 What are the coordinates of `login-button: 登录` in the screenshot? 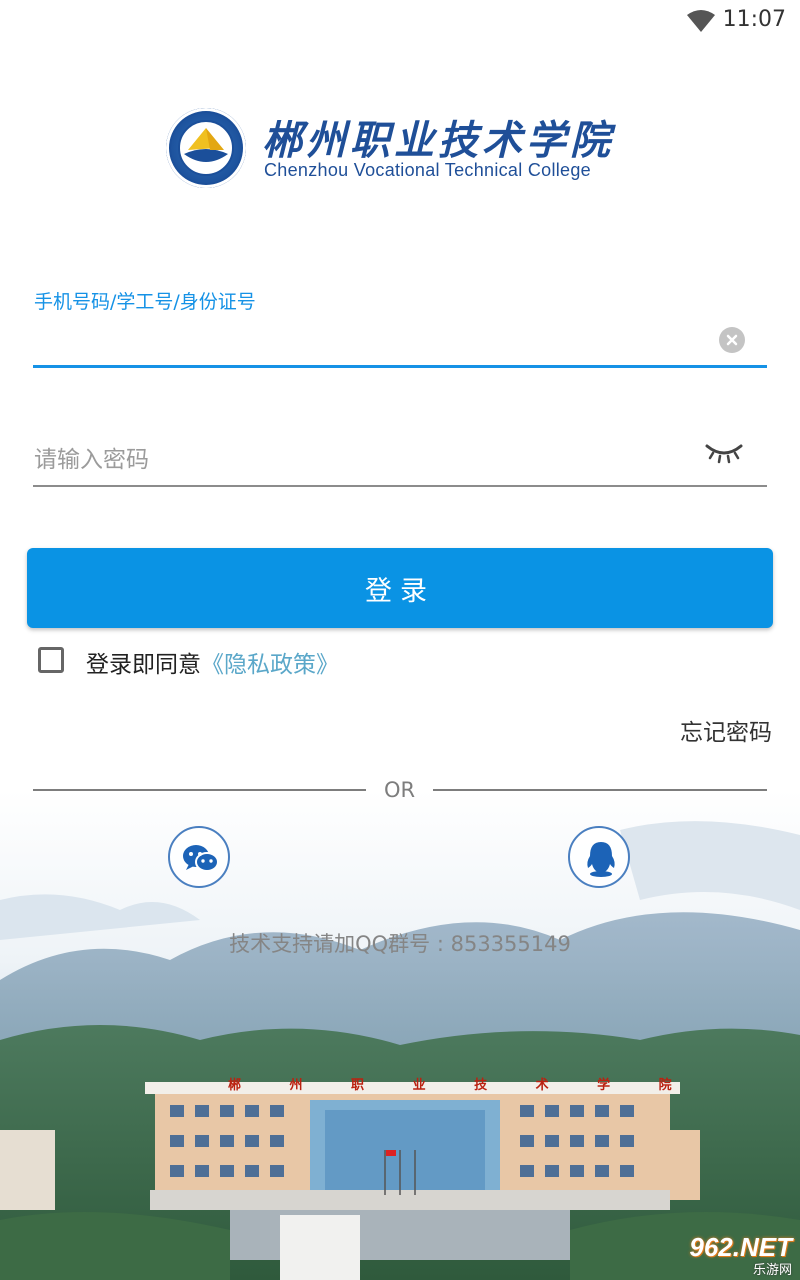 It's located at (400, 588).